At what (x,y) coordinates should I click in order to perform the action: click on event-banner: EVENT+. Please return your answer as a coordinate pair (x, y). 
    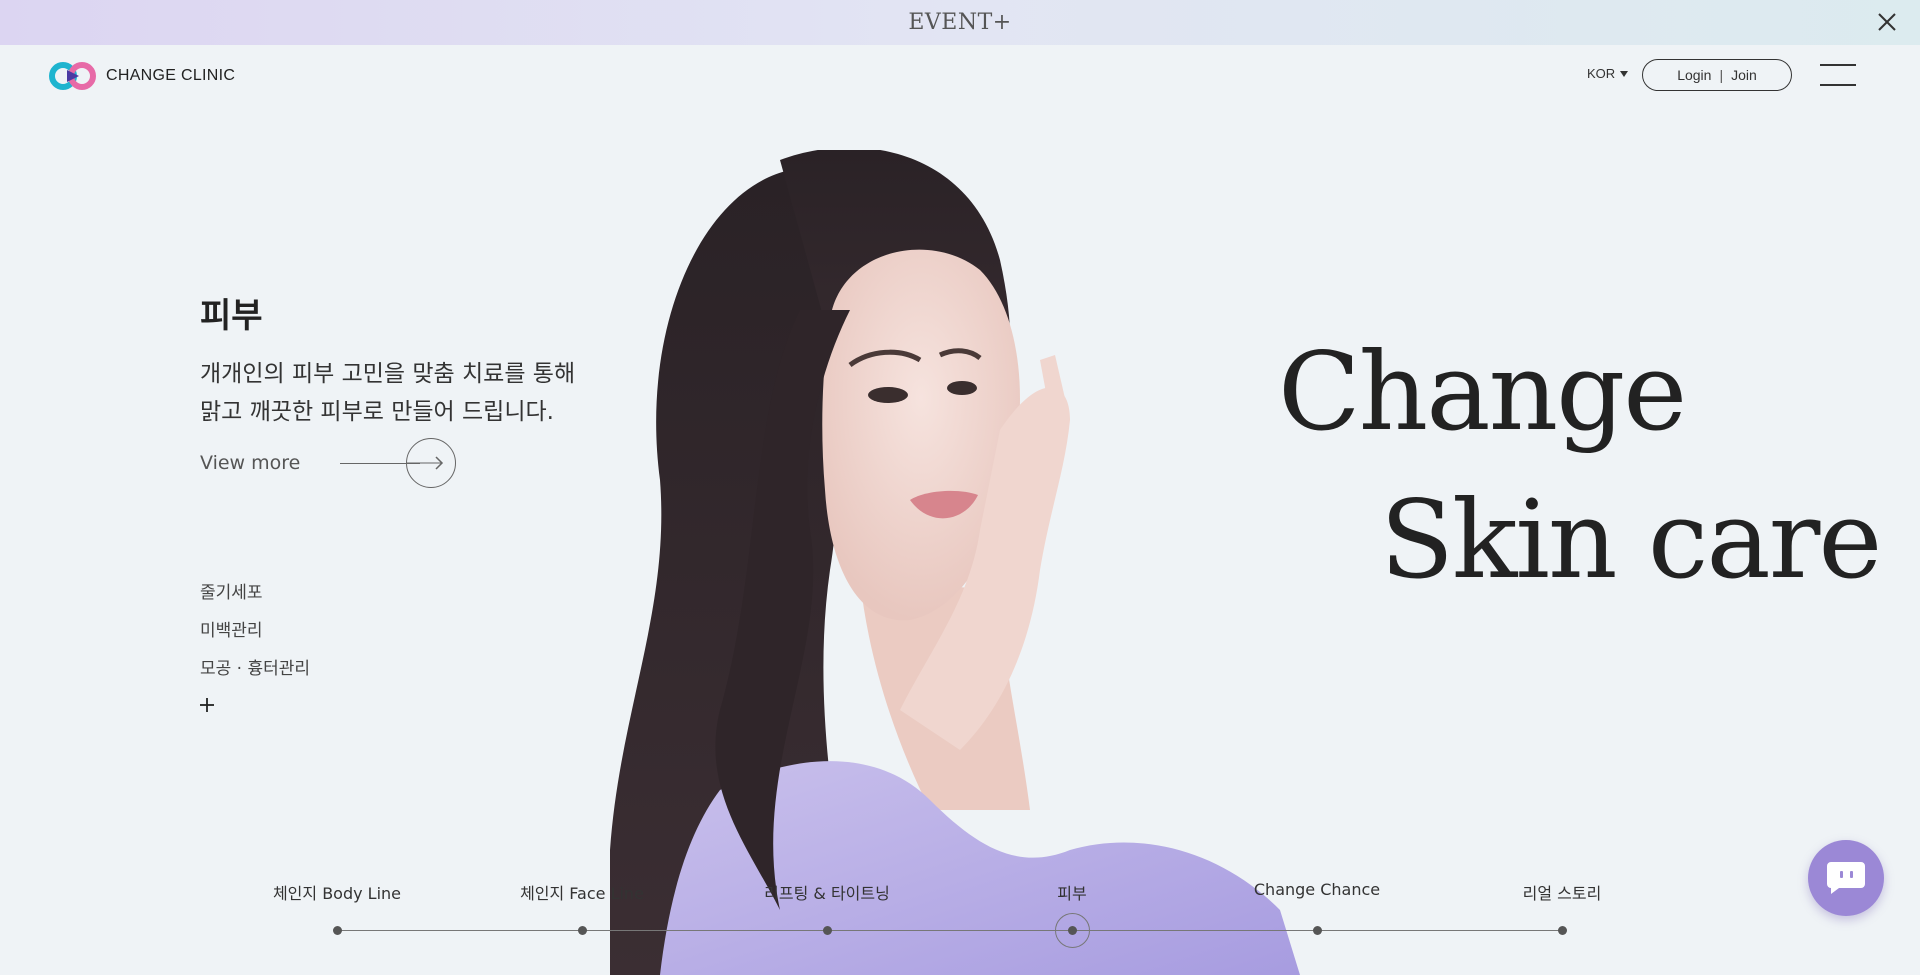
    Looking at the image, I should click on (960, 22).